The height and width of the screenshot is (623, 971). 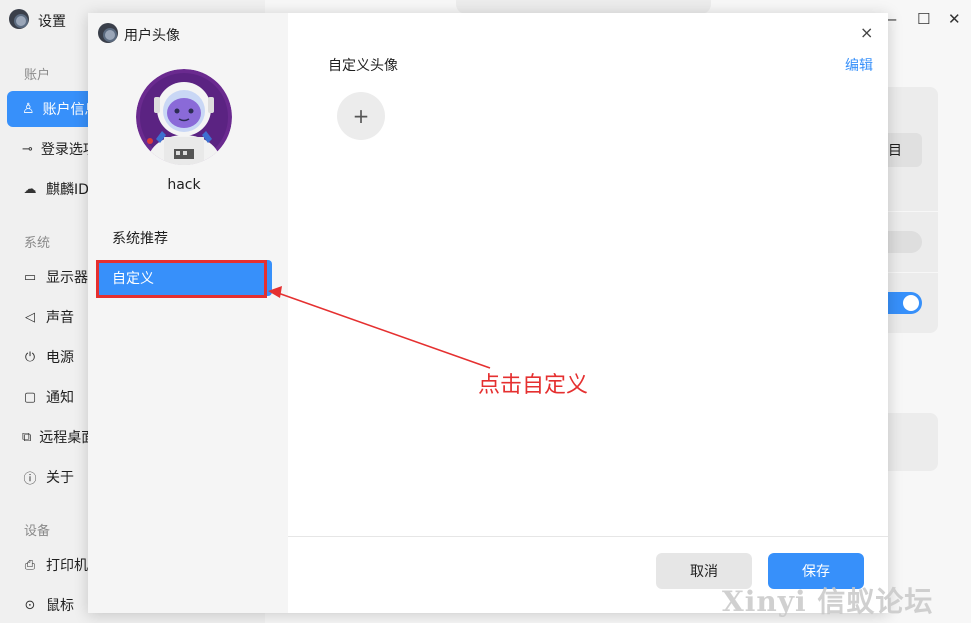 I want to click on sidebar-item-notification: ▢ 通知, so click(x=57, y=397).